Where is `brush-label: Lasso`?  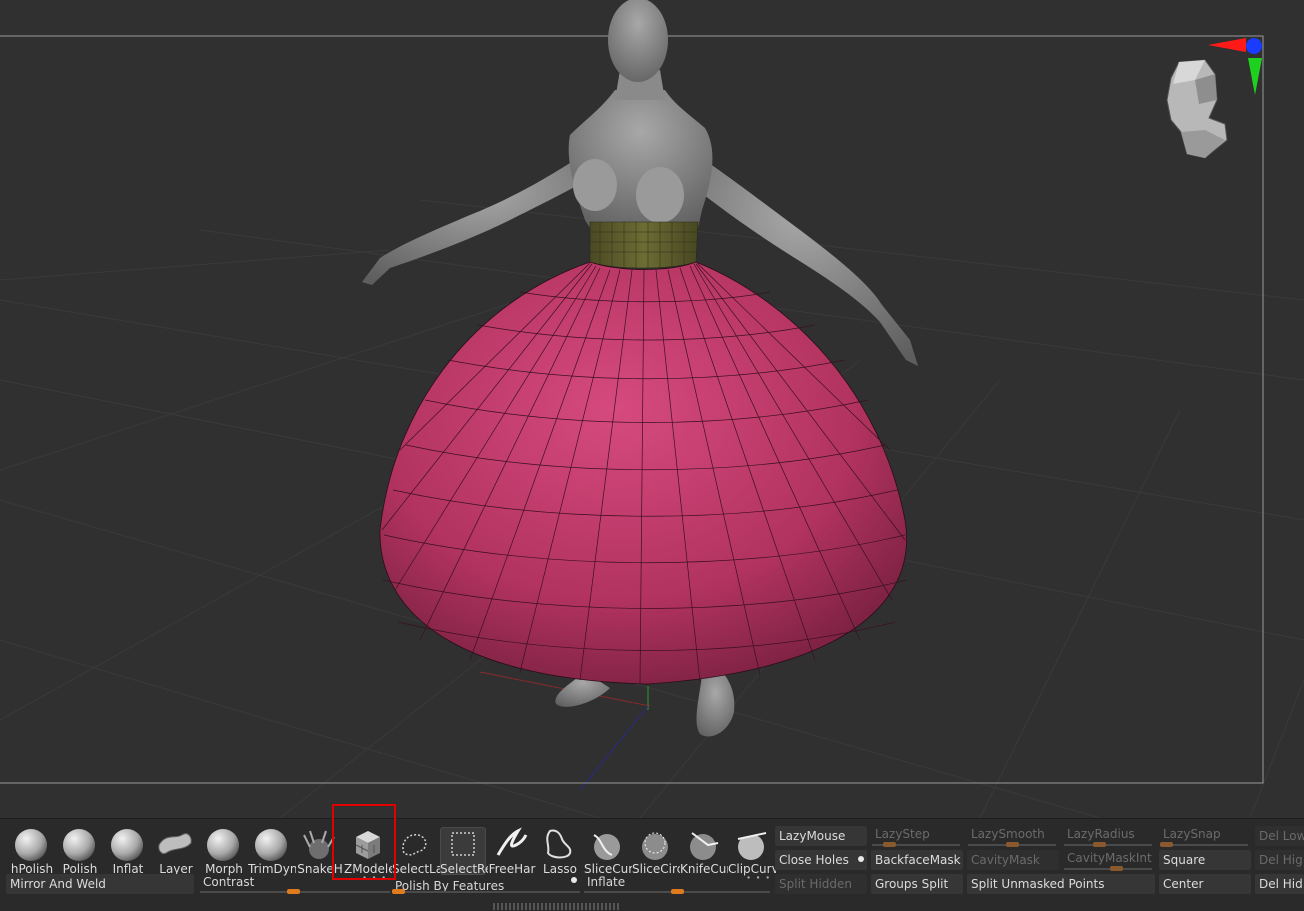
brush-label: Lasso is located at coordinates (560, 869).